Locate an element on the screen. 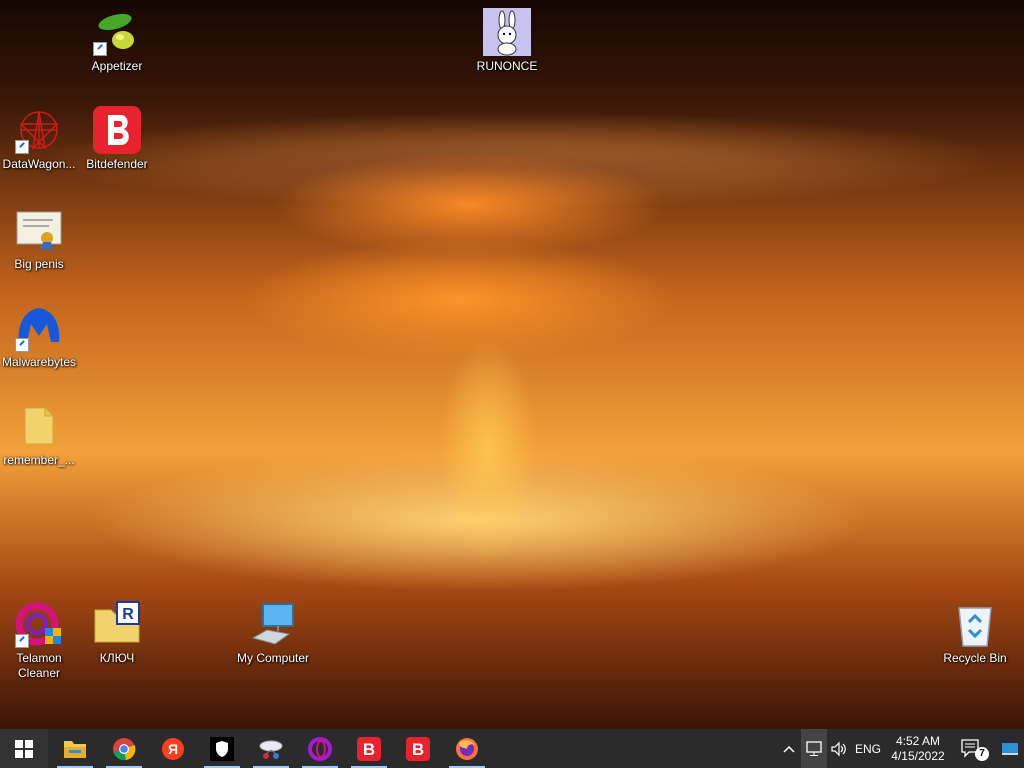 The image size is (1024, 768). folder-key-icon: R is located at coordinates (117, 624).